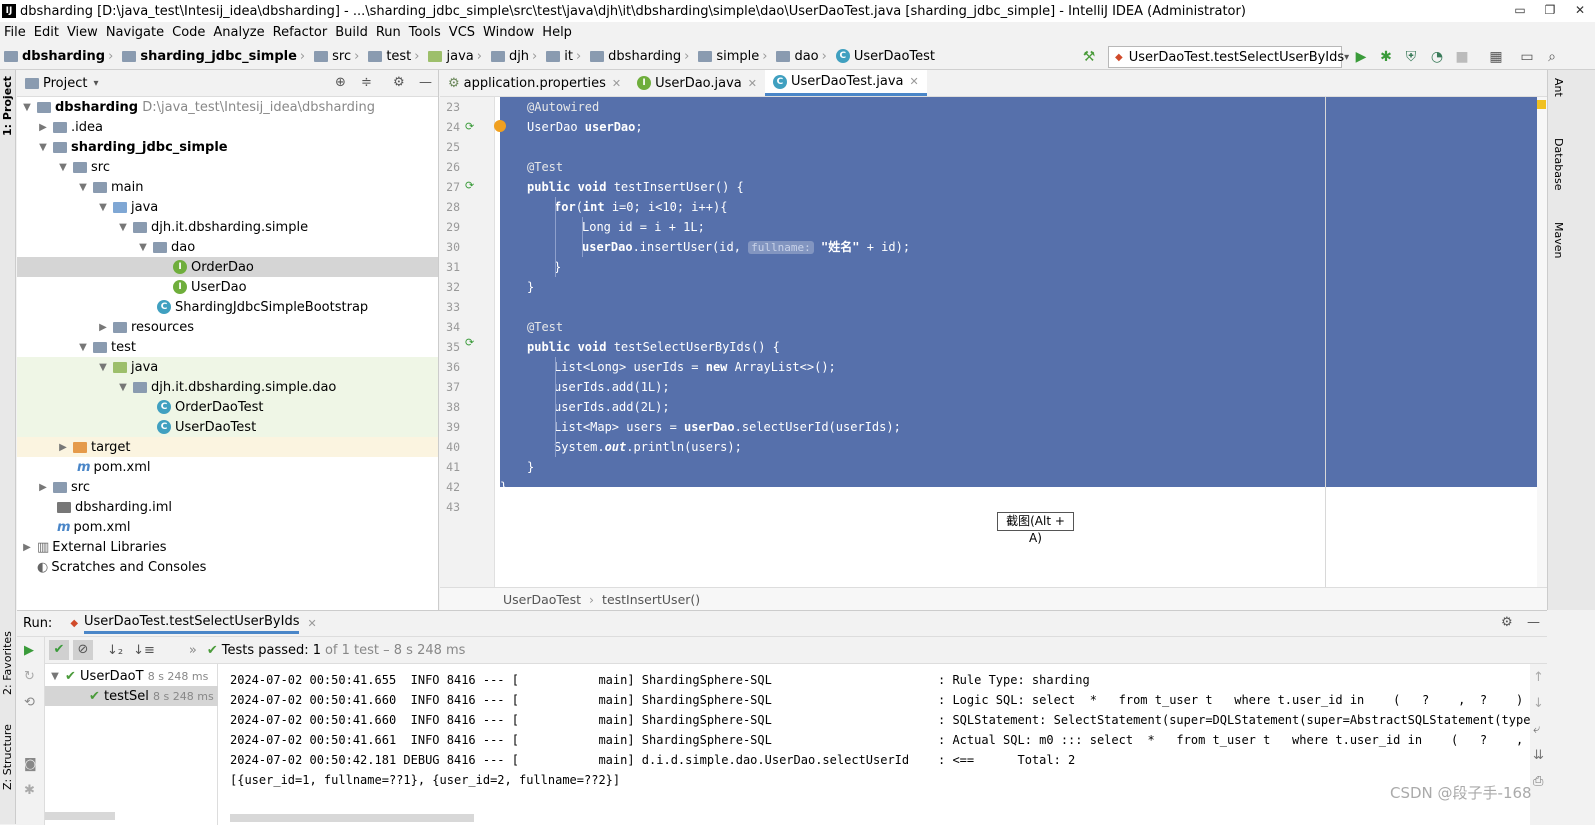 This screenshot has height=825, width=1595. I want to click on menu-file: File, so click(15, 32).